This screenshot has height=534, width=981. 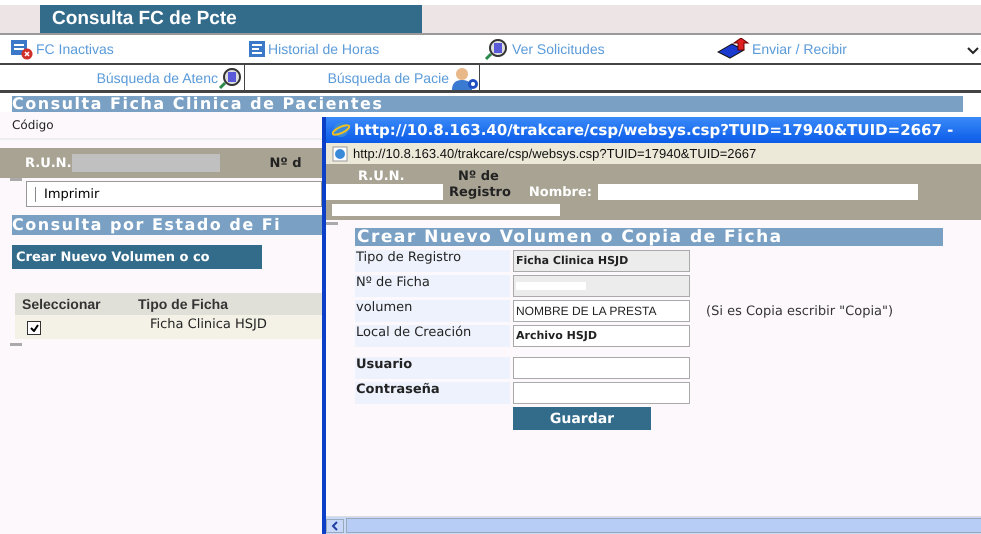 I want to click on checkbox, so click(x=34, y=328).